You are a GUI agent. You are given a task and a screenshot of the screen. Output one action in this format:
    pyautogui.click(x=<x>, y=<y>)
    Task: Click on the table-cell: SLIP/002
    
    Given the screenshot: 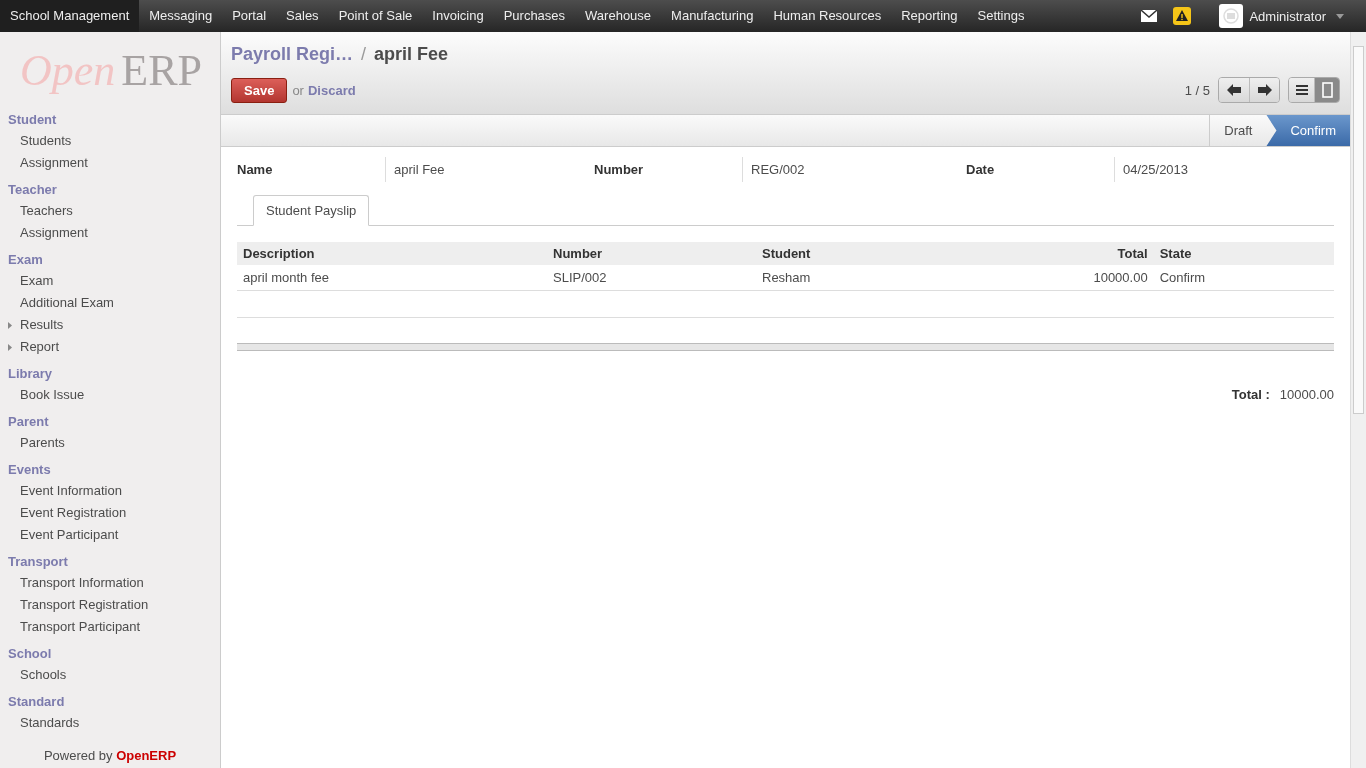 What is the action you would take?
    pyautogui.click(x=651, y=278)
    